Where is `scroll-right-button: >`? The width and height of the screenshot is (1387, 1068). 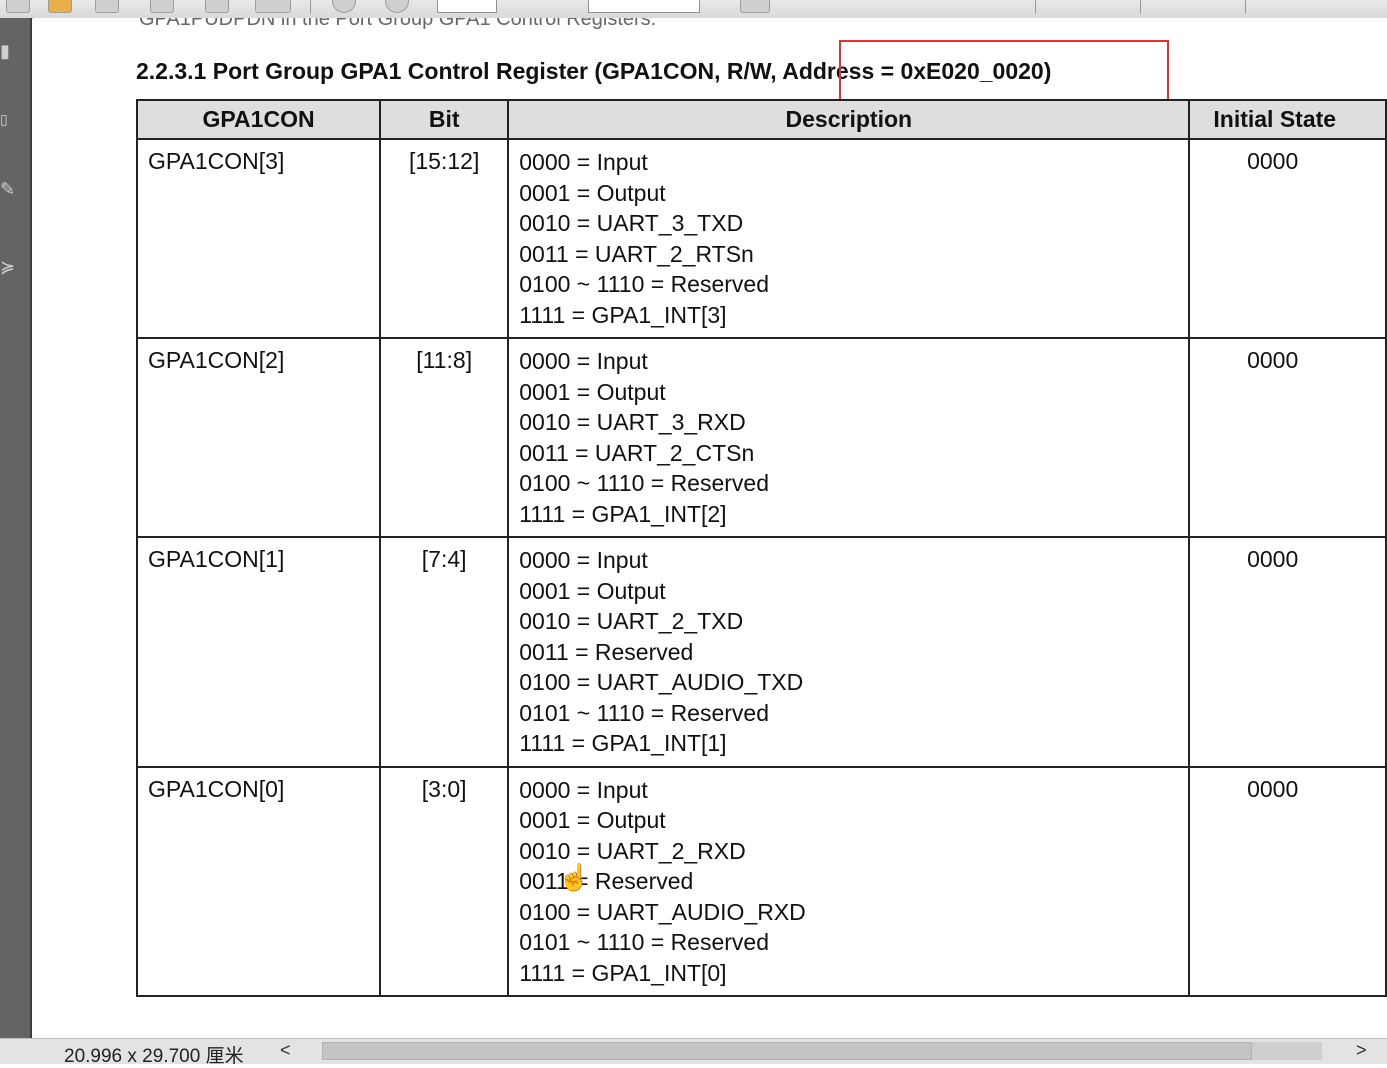 scroll-right-button: > is located at coordinates (1361, 1050).